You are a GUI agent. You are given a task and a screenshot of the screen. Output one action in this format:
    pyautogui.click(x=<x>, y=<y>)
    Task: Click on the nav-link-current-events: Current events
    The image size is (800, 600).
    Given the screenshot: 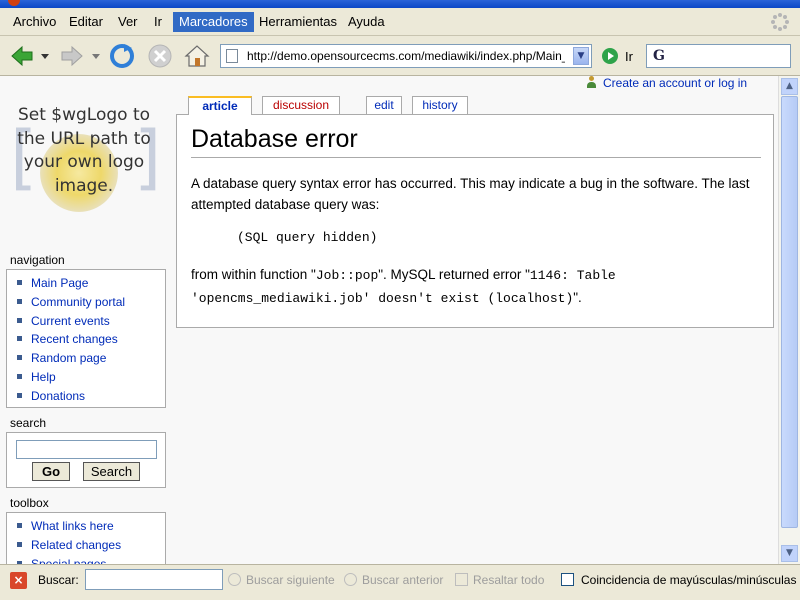 What is the action you would take?
    pyautogui.click(x=91, y=321)
    